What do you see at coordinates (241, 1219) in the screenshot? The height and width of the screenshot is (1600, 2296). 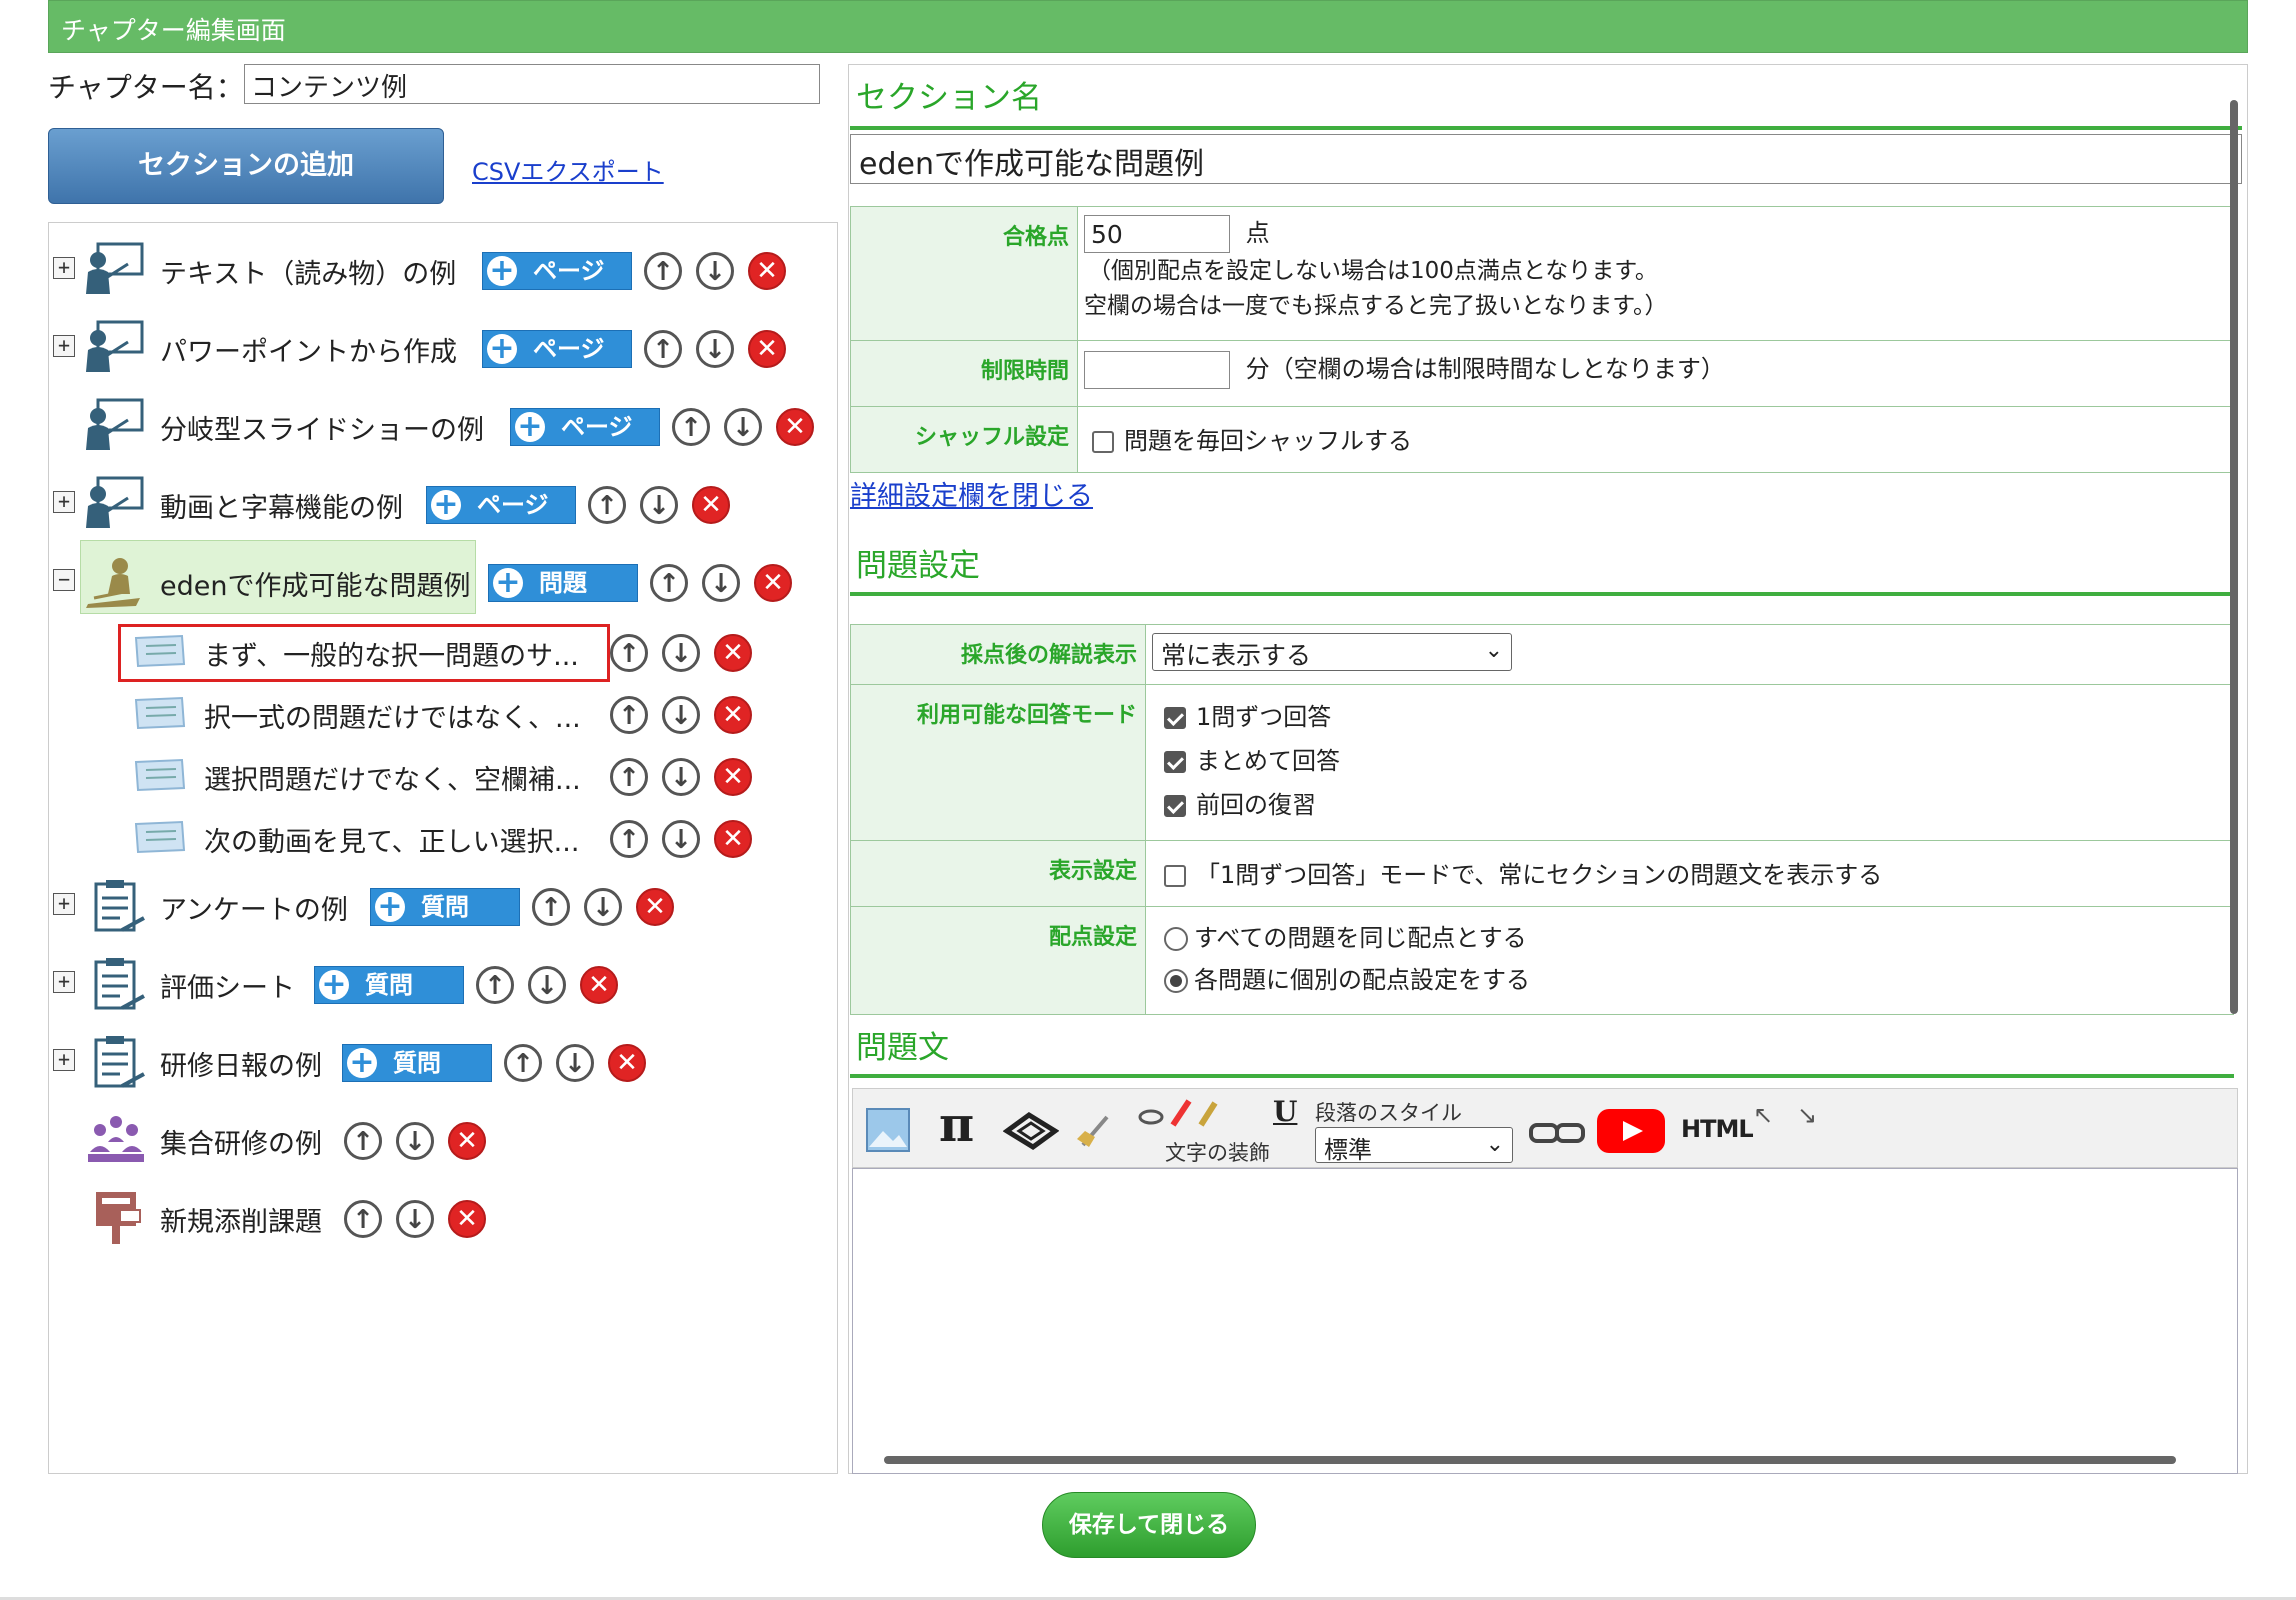 I see `tree-item-label: 新規添削課題` at bounding box center [241, 1219].